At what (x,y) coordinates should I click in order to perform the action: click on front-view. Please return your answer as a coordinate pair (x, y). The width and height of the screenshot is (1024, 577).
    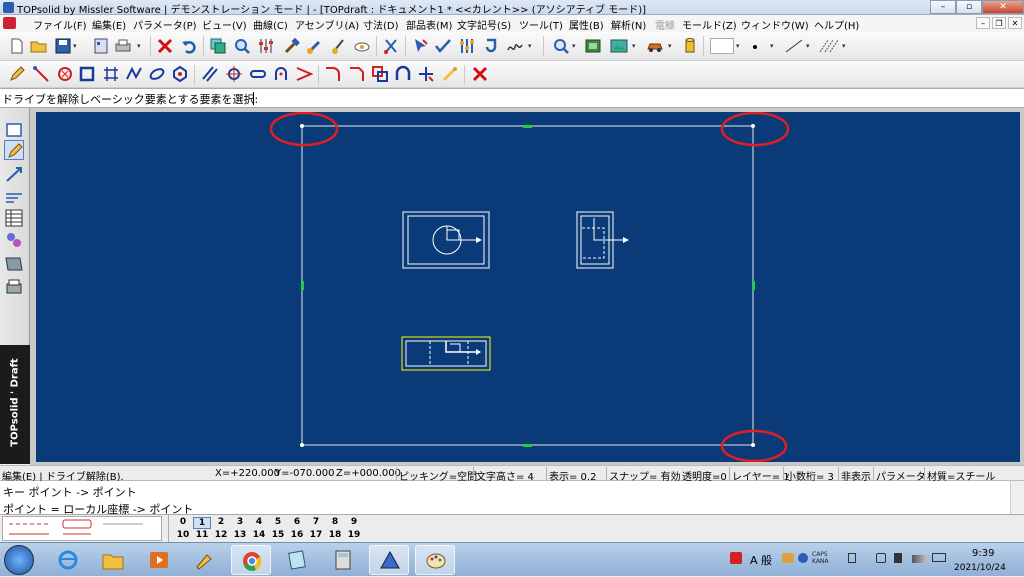
    Looking at the image, I should click on (446, 240).